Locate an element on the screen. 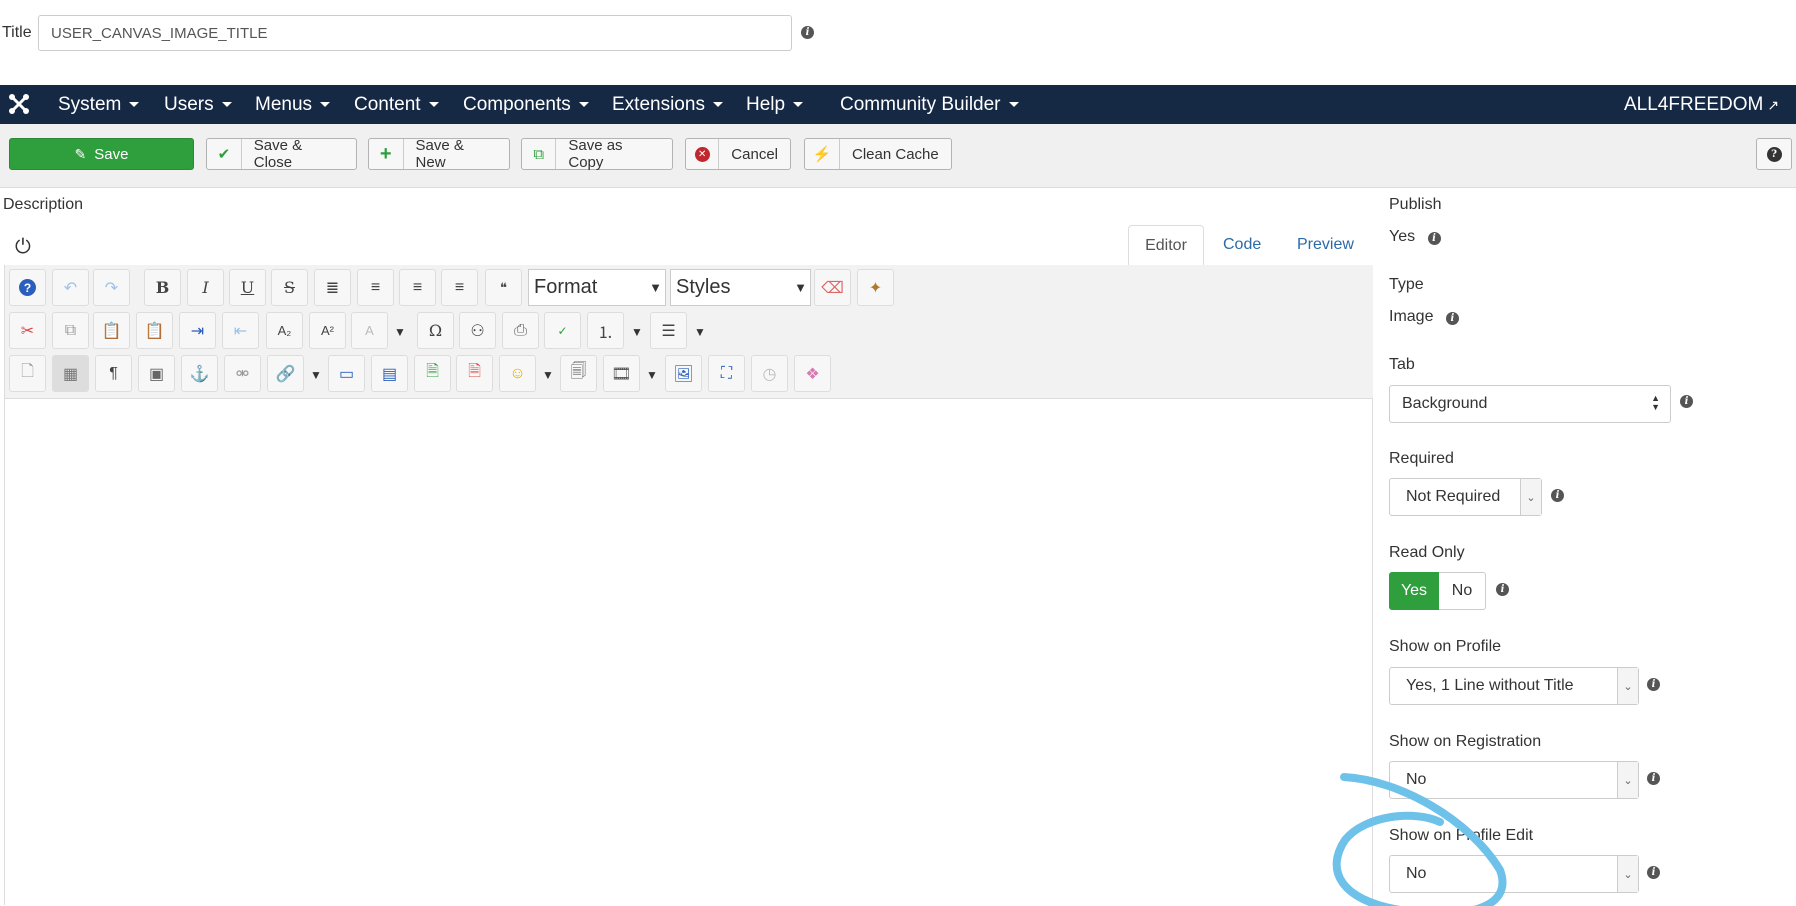 The image size is (1796, 906). media-film-icon: 🎞 is located at coordinates (621, 373).